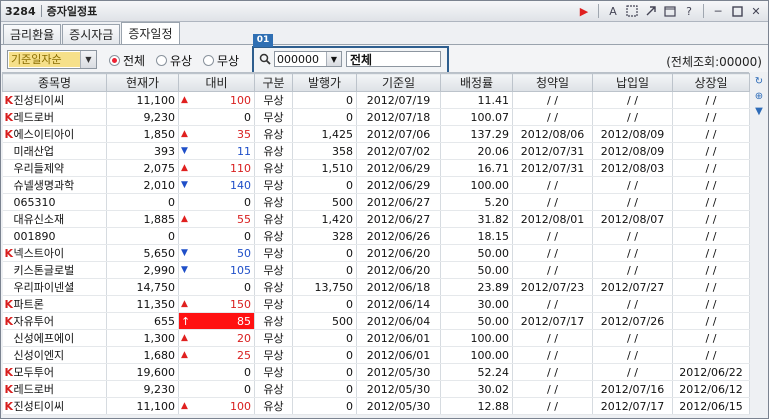  Describe the element at coordinates (52, 59) in the screenshot. I see `sort-select: 기준일자순 ▼` at that location.